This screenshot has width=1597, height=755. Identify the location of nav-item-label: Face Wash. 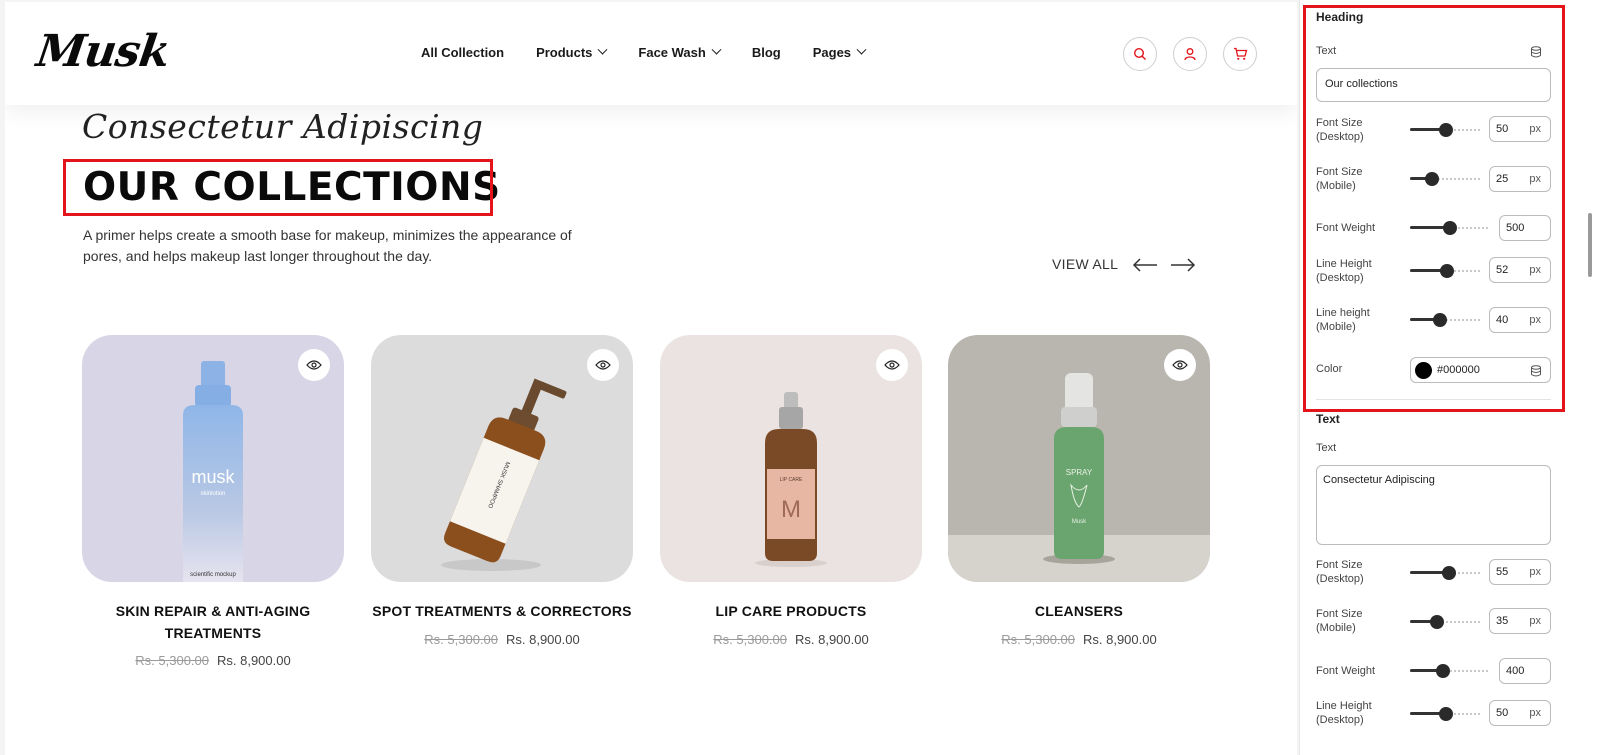
(672, 52).